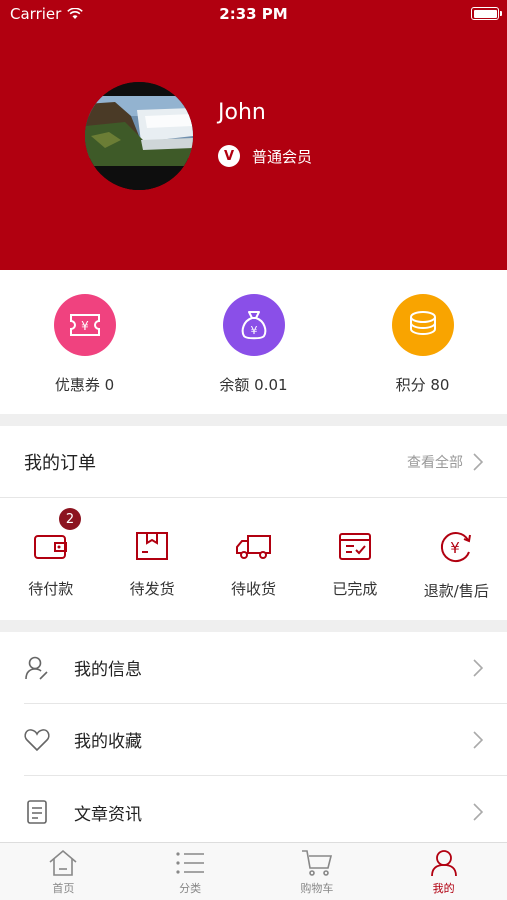 This screenshot has width=507, height=900. I want to click on member-level: V 普通会员, so click(265, 156).